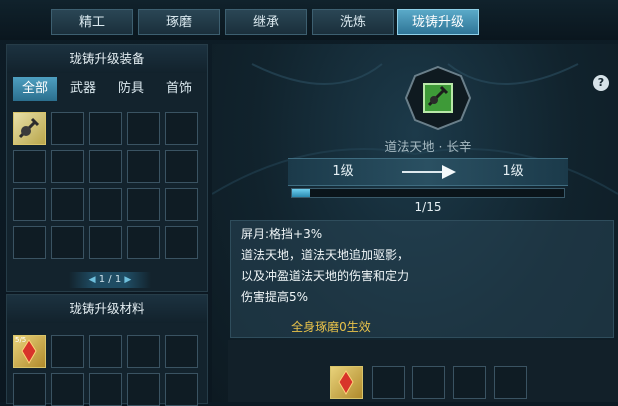  What do you see at coordinates (266, 22) in the screenshot?
I see `tab-jicheng: 继承` at bounding box center [266, 22].